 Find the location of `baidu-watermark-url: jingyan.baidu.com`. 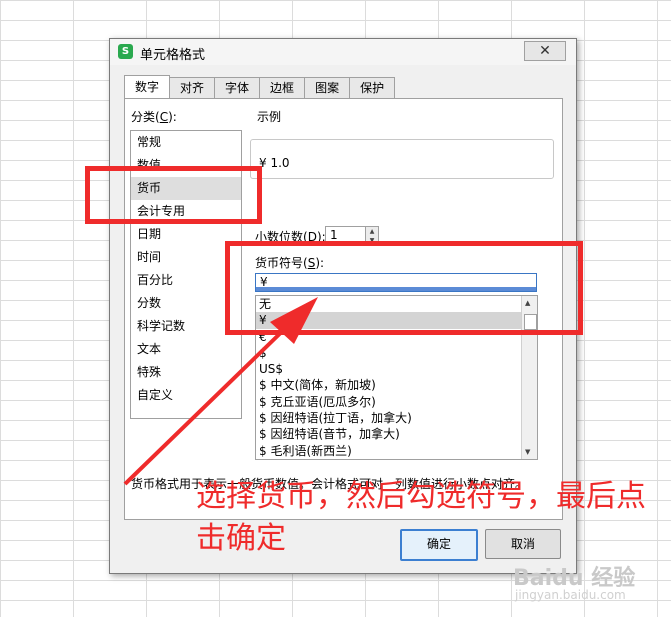

baidu-watermark-url: jingyan.baidu.com is located at coordinates (570, 595).